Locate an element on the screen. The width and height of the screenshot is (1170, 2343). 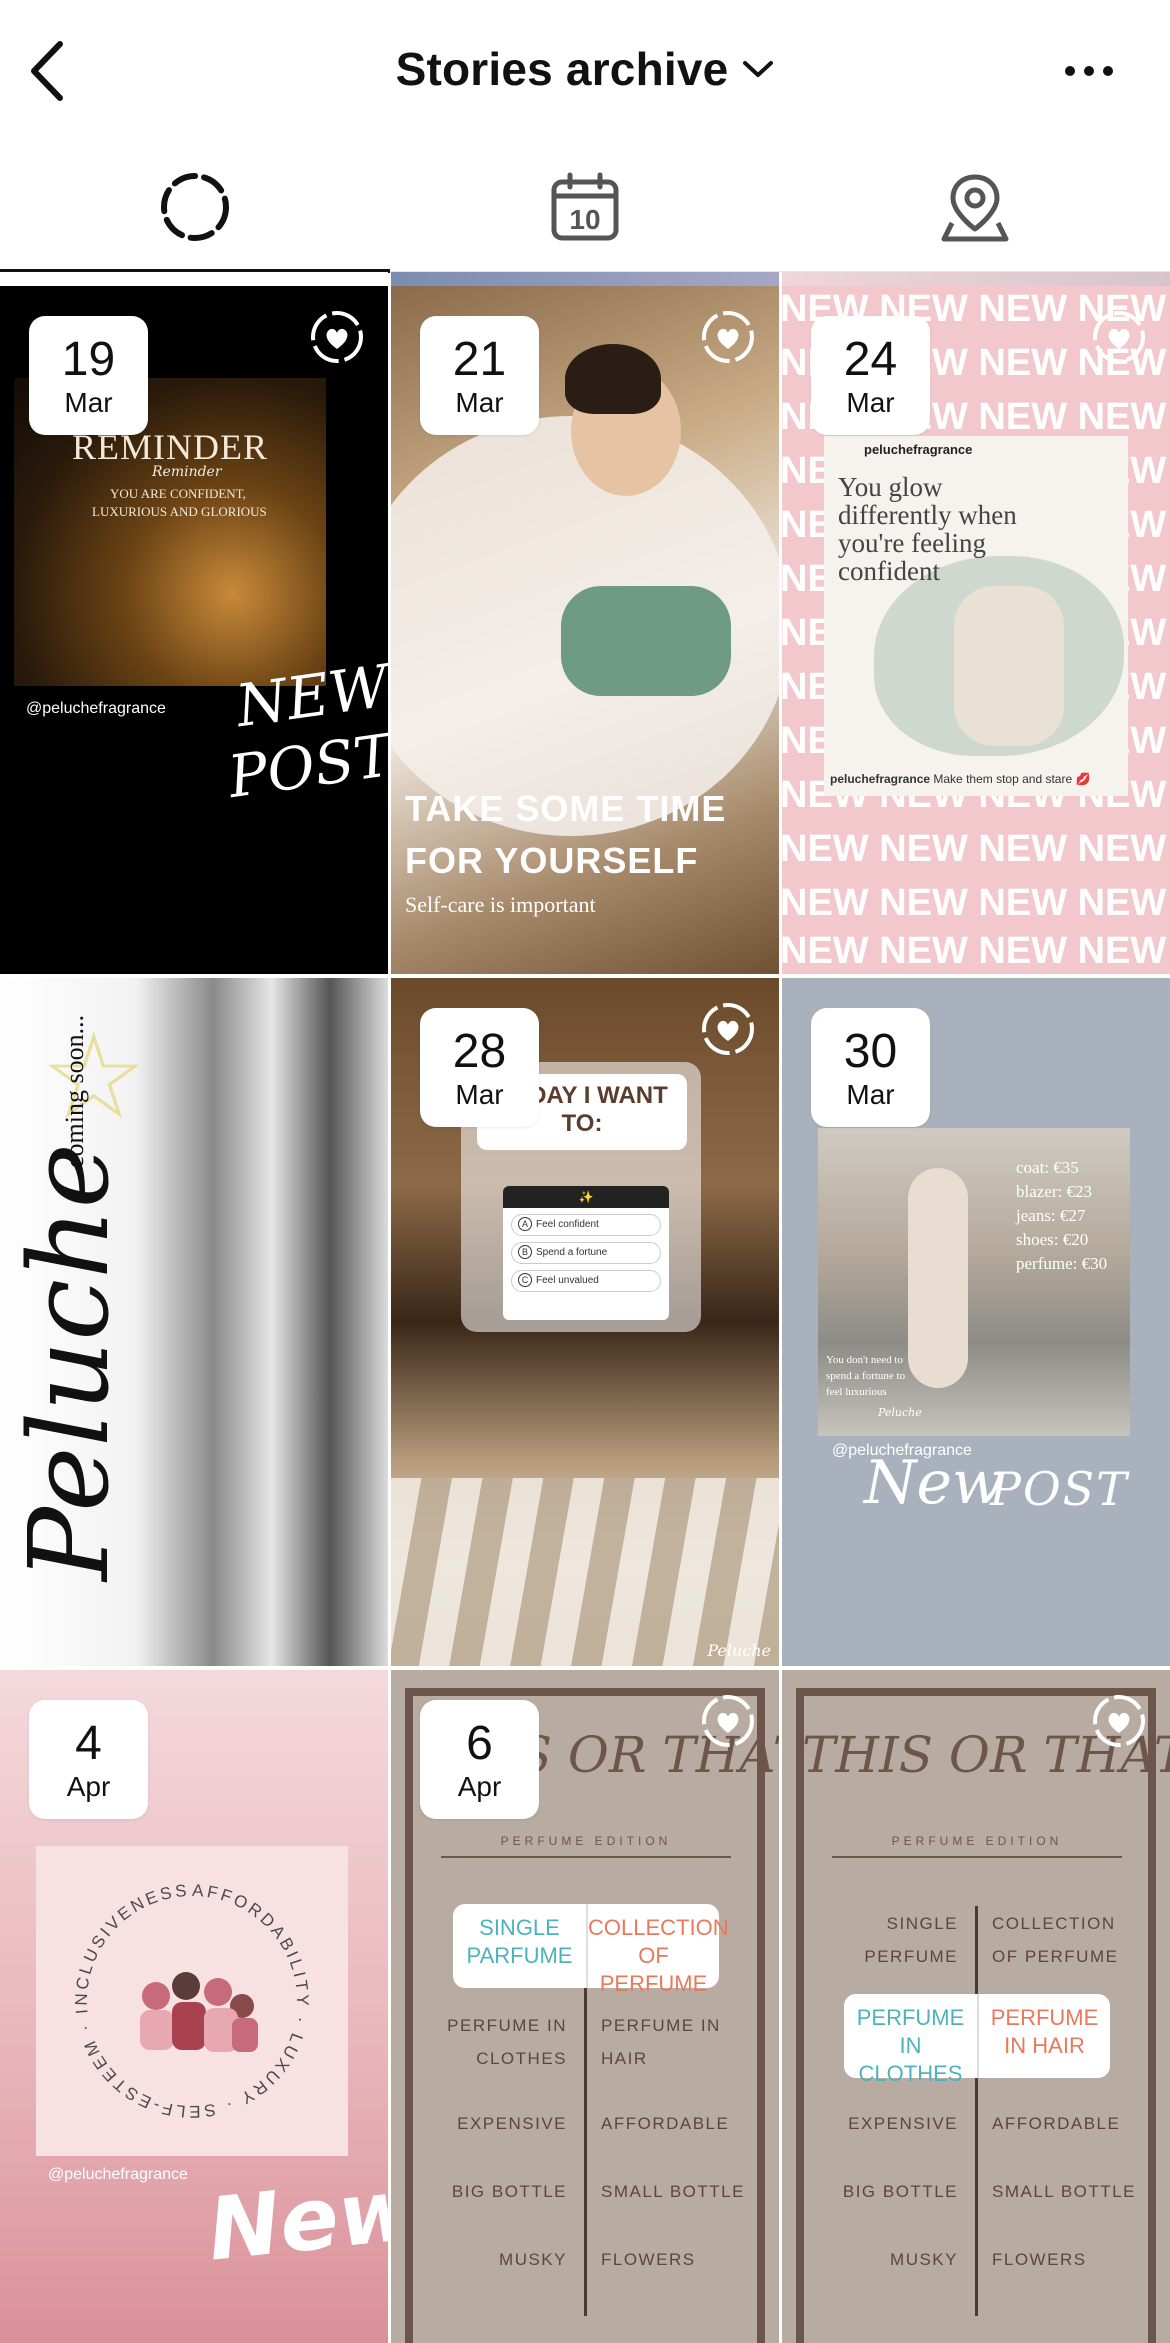
card-caption-text: Make them stop and stare 💋 is located at coordinates (1012, 779).